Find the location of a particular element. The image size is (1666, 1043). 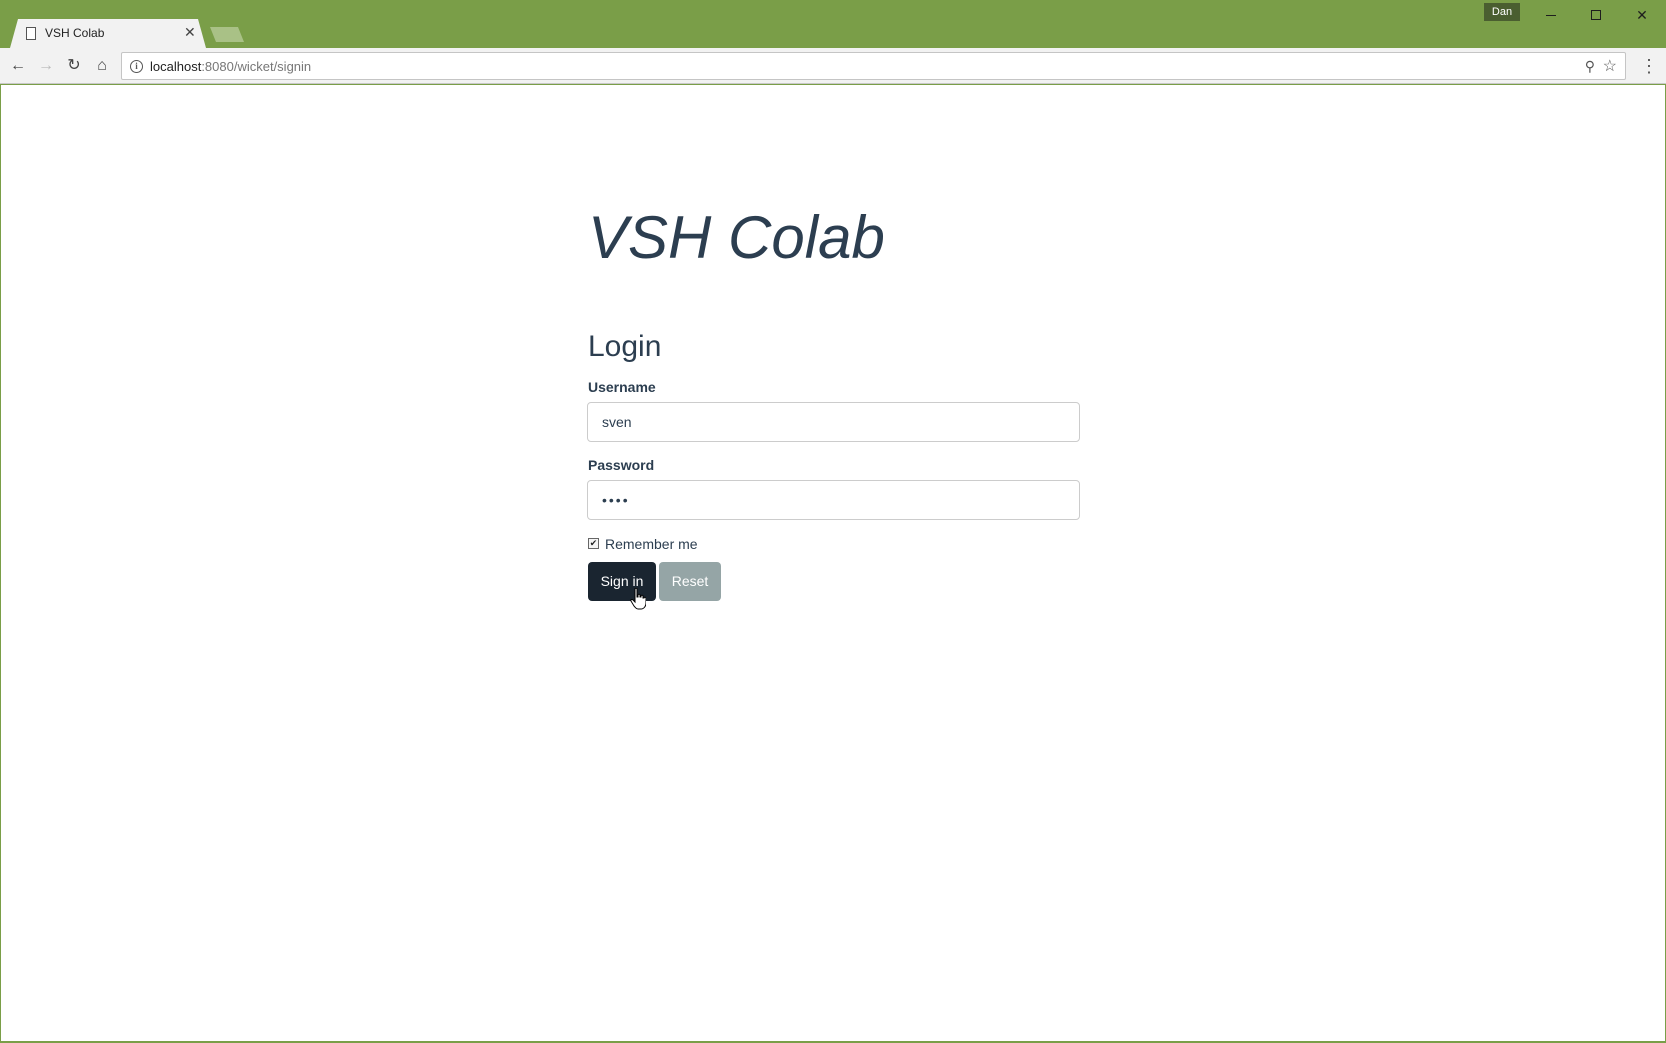

reset-button: Reset is located at coordinates (690, 581).